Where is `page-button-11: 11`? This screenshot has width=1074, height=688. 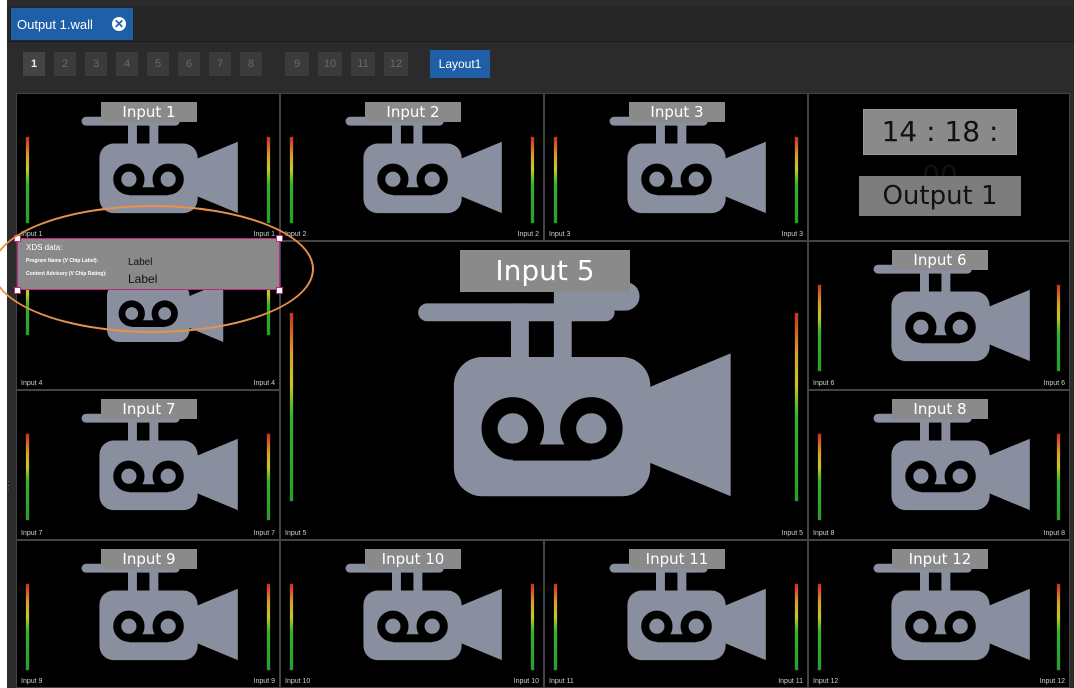
page-button-11: 11 is located at coordinates (363, 64).